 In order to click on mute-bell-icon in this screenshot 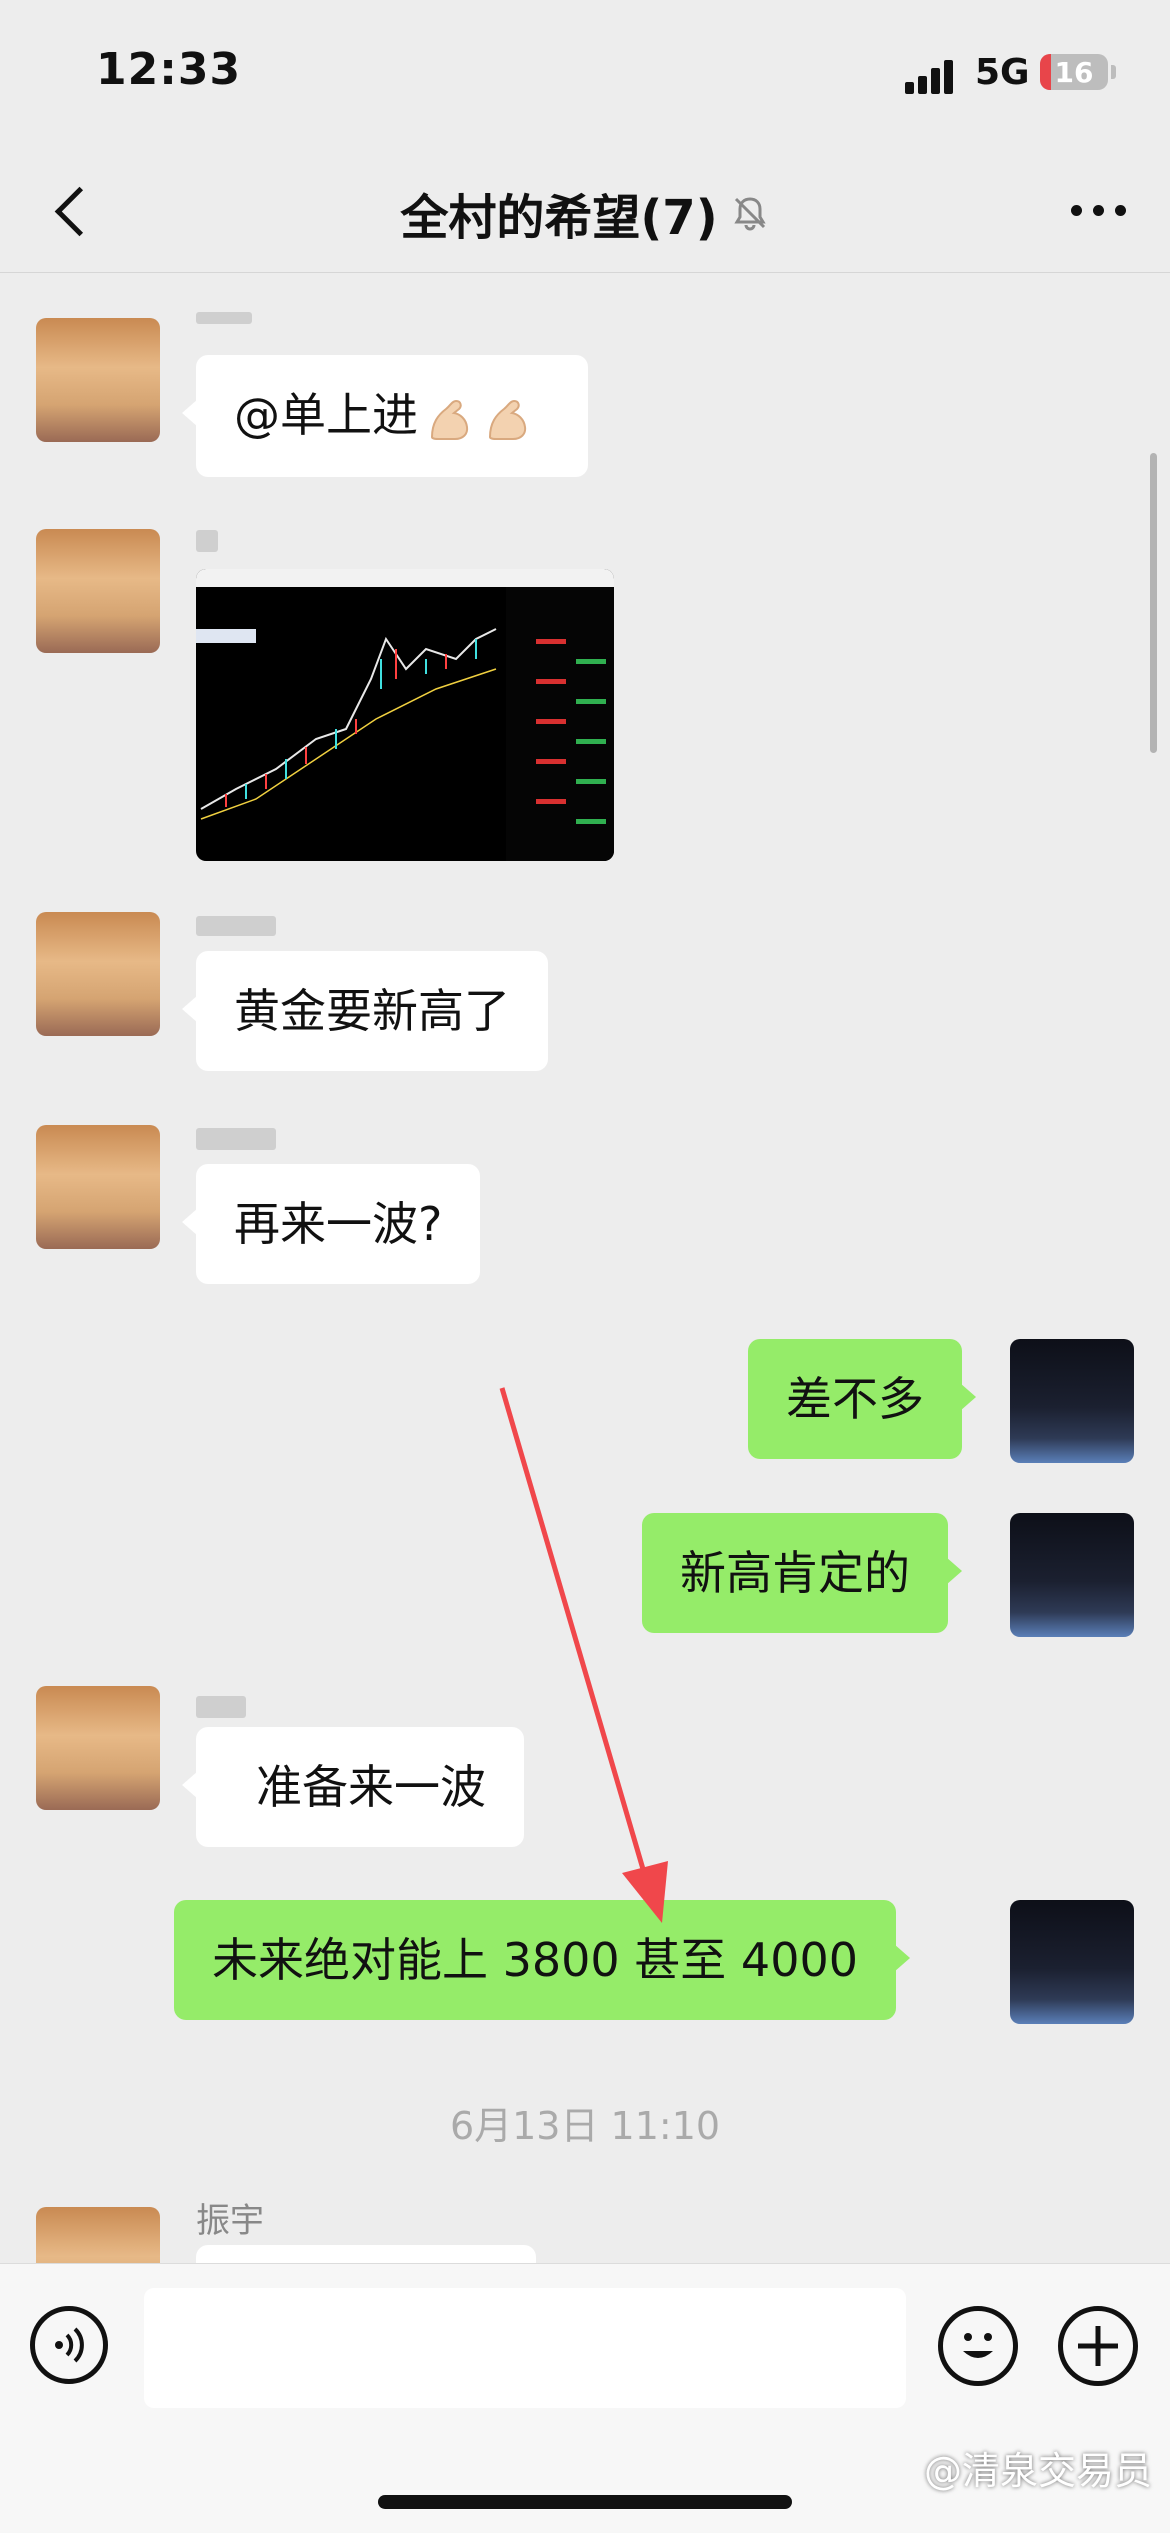, I will do `click(749, 214)`.